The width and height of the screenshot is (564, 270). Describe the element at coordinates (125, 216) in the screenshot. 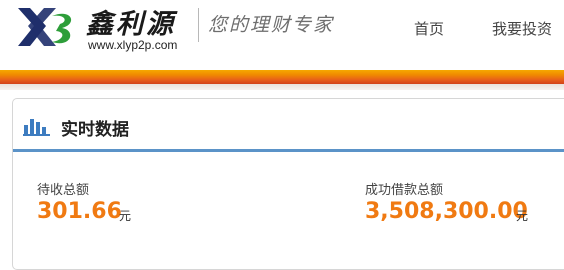

I see `pending-total-unit: 元` at that location.